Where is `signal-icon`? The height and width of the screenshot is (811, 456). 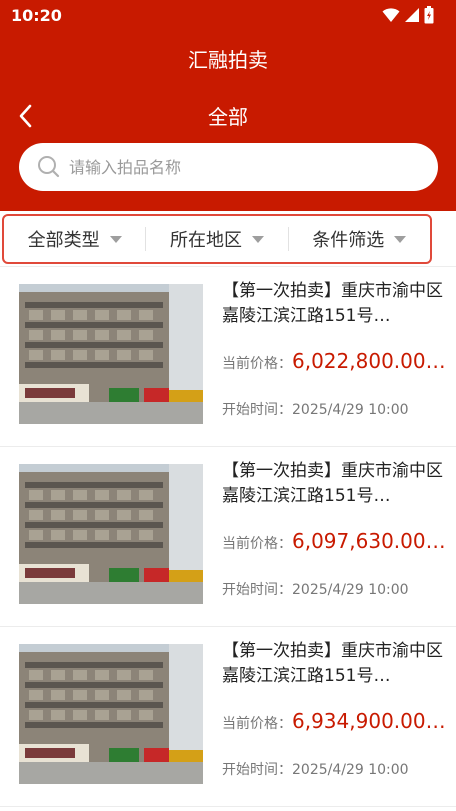 signal-icon is located at coordinates (412, 15).